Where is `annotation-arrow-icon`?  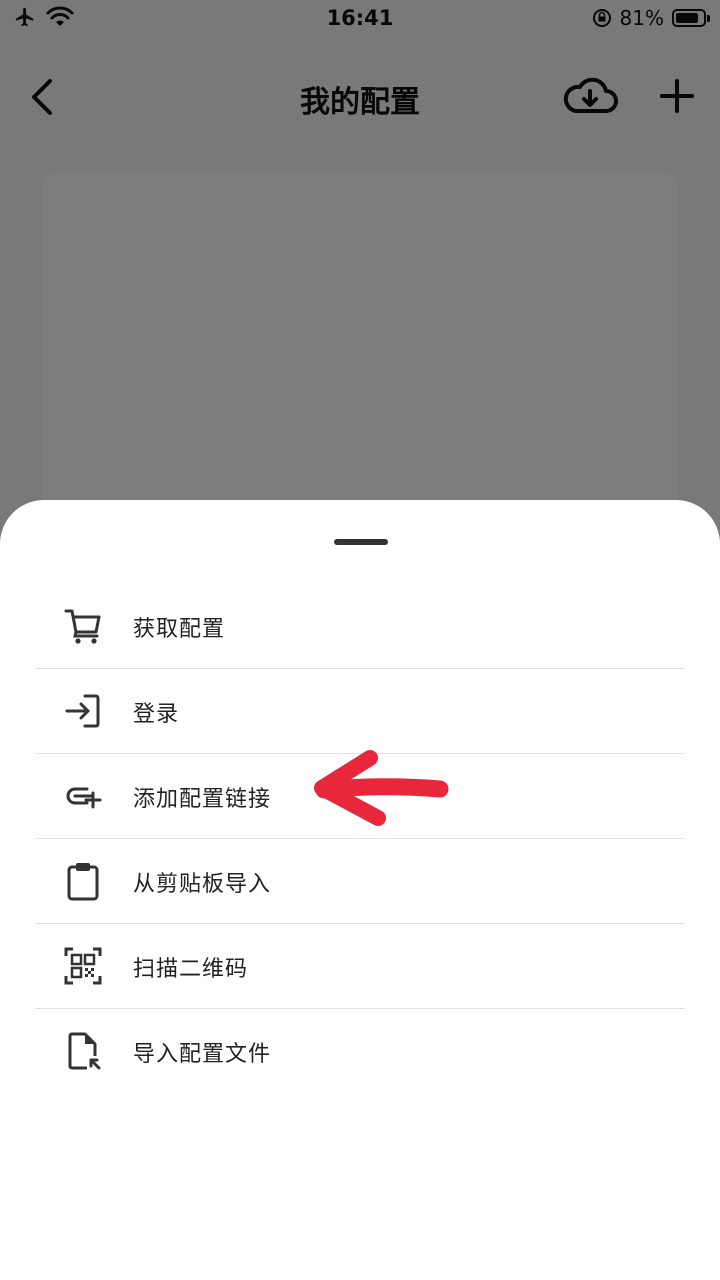 annotation-arrow-icon is located at coordinates (381, 788).